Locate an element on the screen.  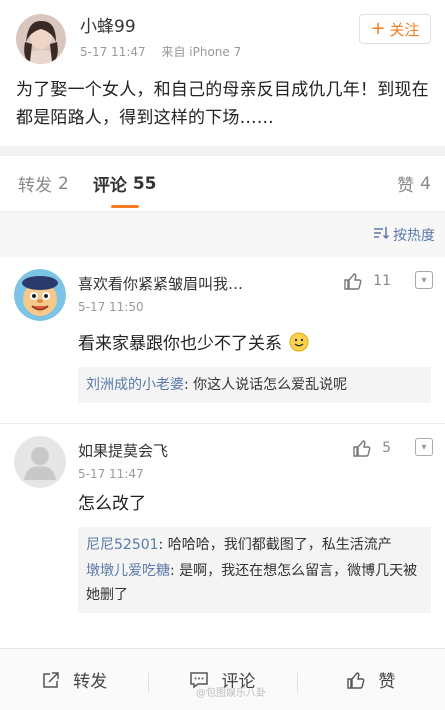
watermark: @包图娱乐八卦 is located at coordinates (231, 693).